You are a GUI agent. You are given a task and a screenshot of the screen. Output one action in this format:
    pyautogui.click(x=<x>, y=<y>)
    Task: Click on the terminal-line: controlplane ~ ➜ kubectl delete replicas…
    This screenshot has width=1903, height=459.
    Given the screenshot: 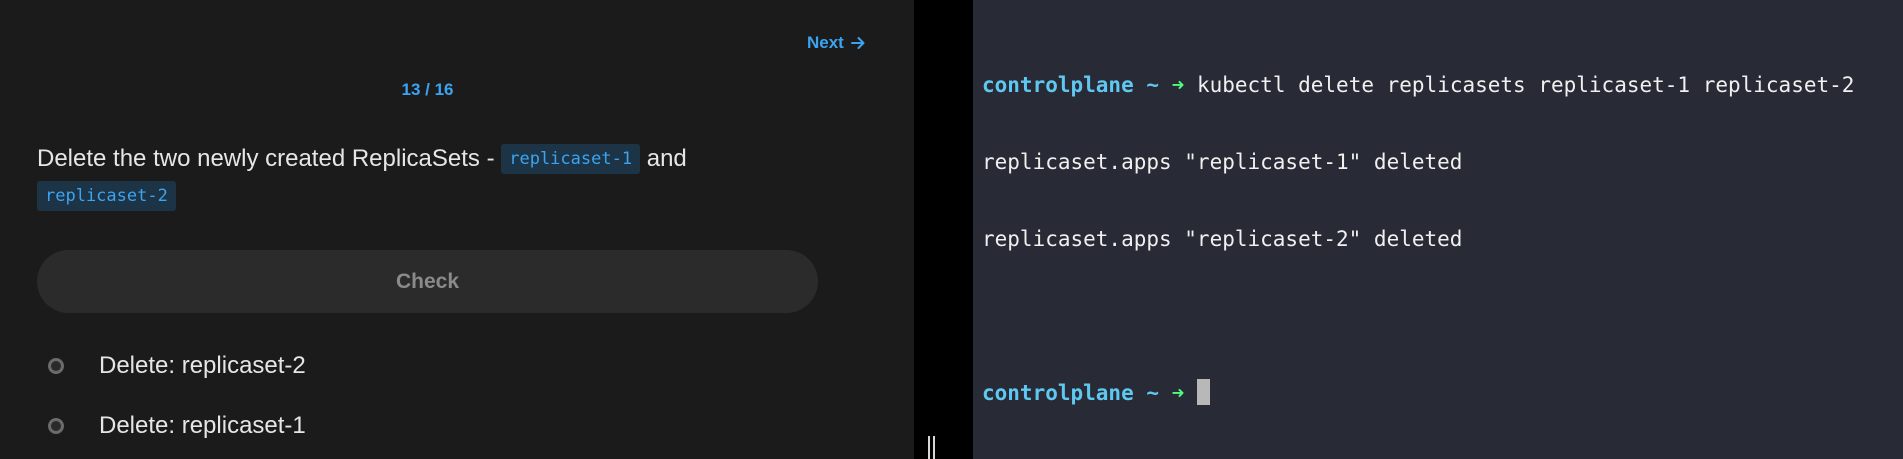 What is the action you would take?
    pyautogui.click(x=1418, y=85)
    